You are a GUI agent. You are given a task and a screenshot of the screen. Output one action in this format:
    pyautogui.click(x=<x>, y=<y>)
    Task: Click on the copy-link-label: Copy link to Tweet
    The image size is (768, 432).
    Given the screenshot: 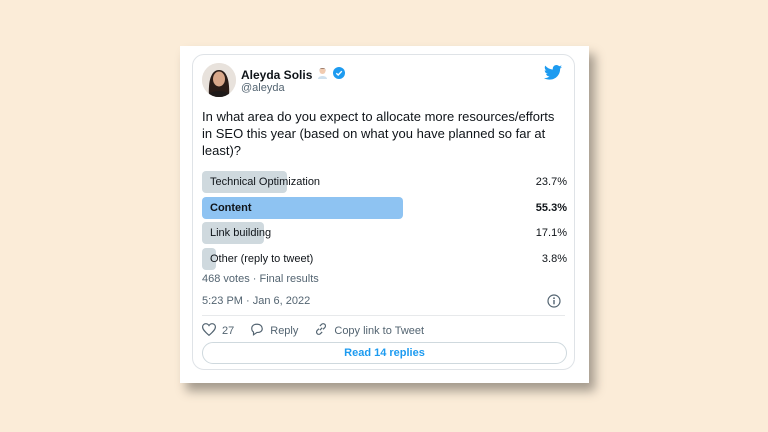 What is the action you would take?
    pyautogui.click(x=379, y=330)
    